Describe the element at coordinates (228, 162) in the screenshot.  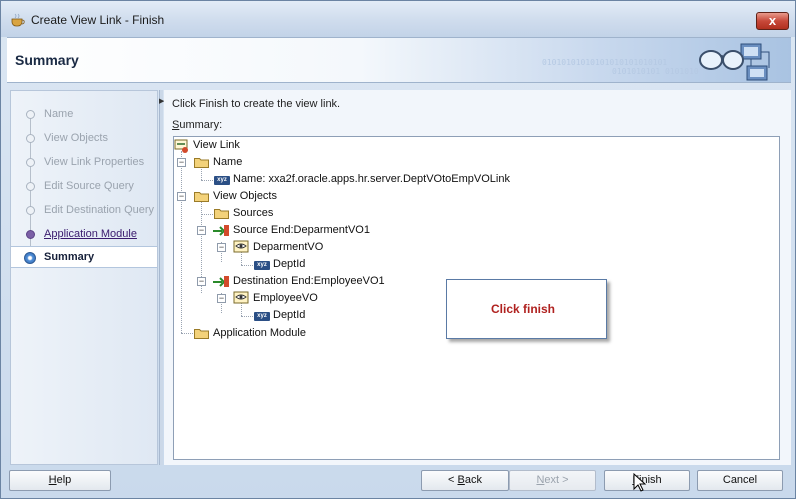
I see `tree-node-label: Name` at that location.